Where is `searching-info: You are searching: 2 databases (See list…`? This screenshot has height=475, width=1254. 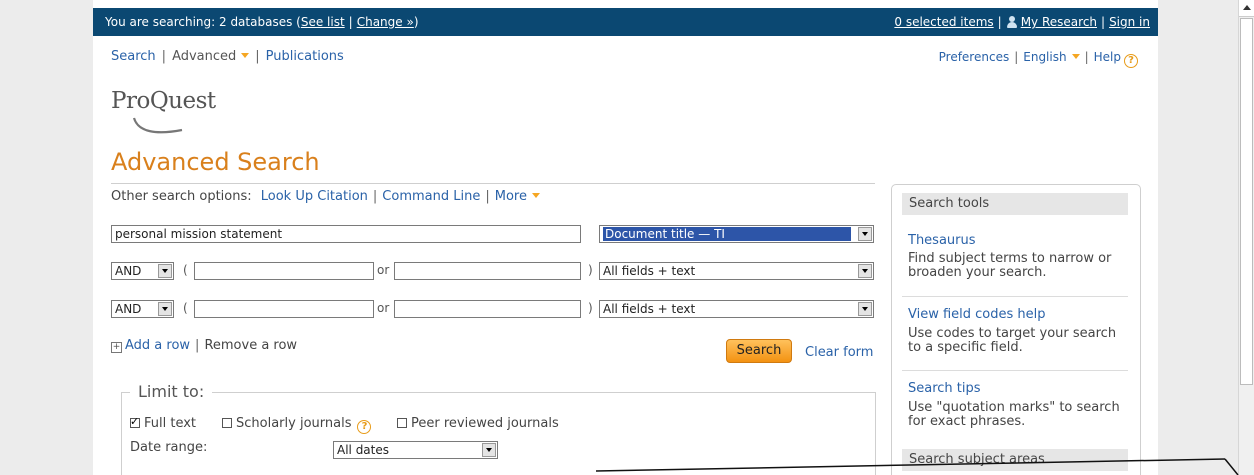 searching-info: You are searching: 2 databases (See list… is located at coordinates (262, 22).